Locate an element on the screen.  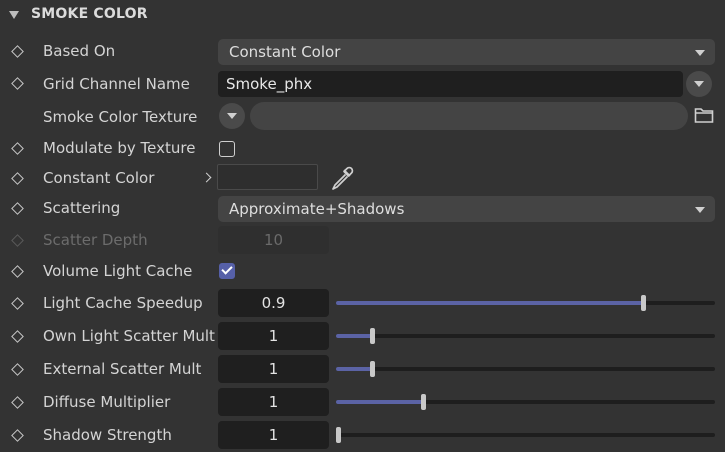
own-light-scatter-slider is located at coordinates (525, 336).